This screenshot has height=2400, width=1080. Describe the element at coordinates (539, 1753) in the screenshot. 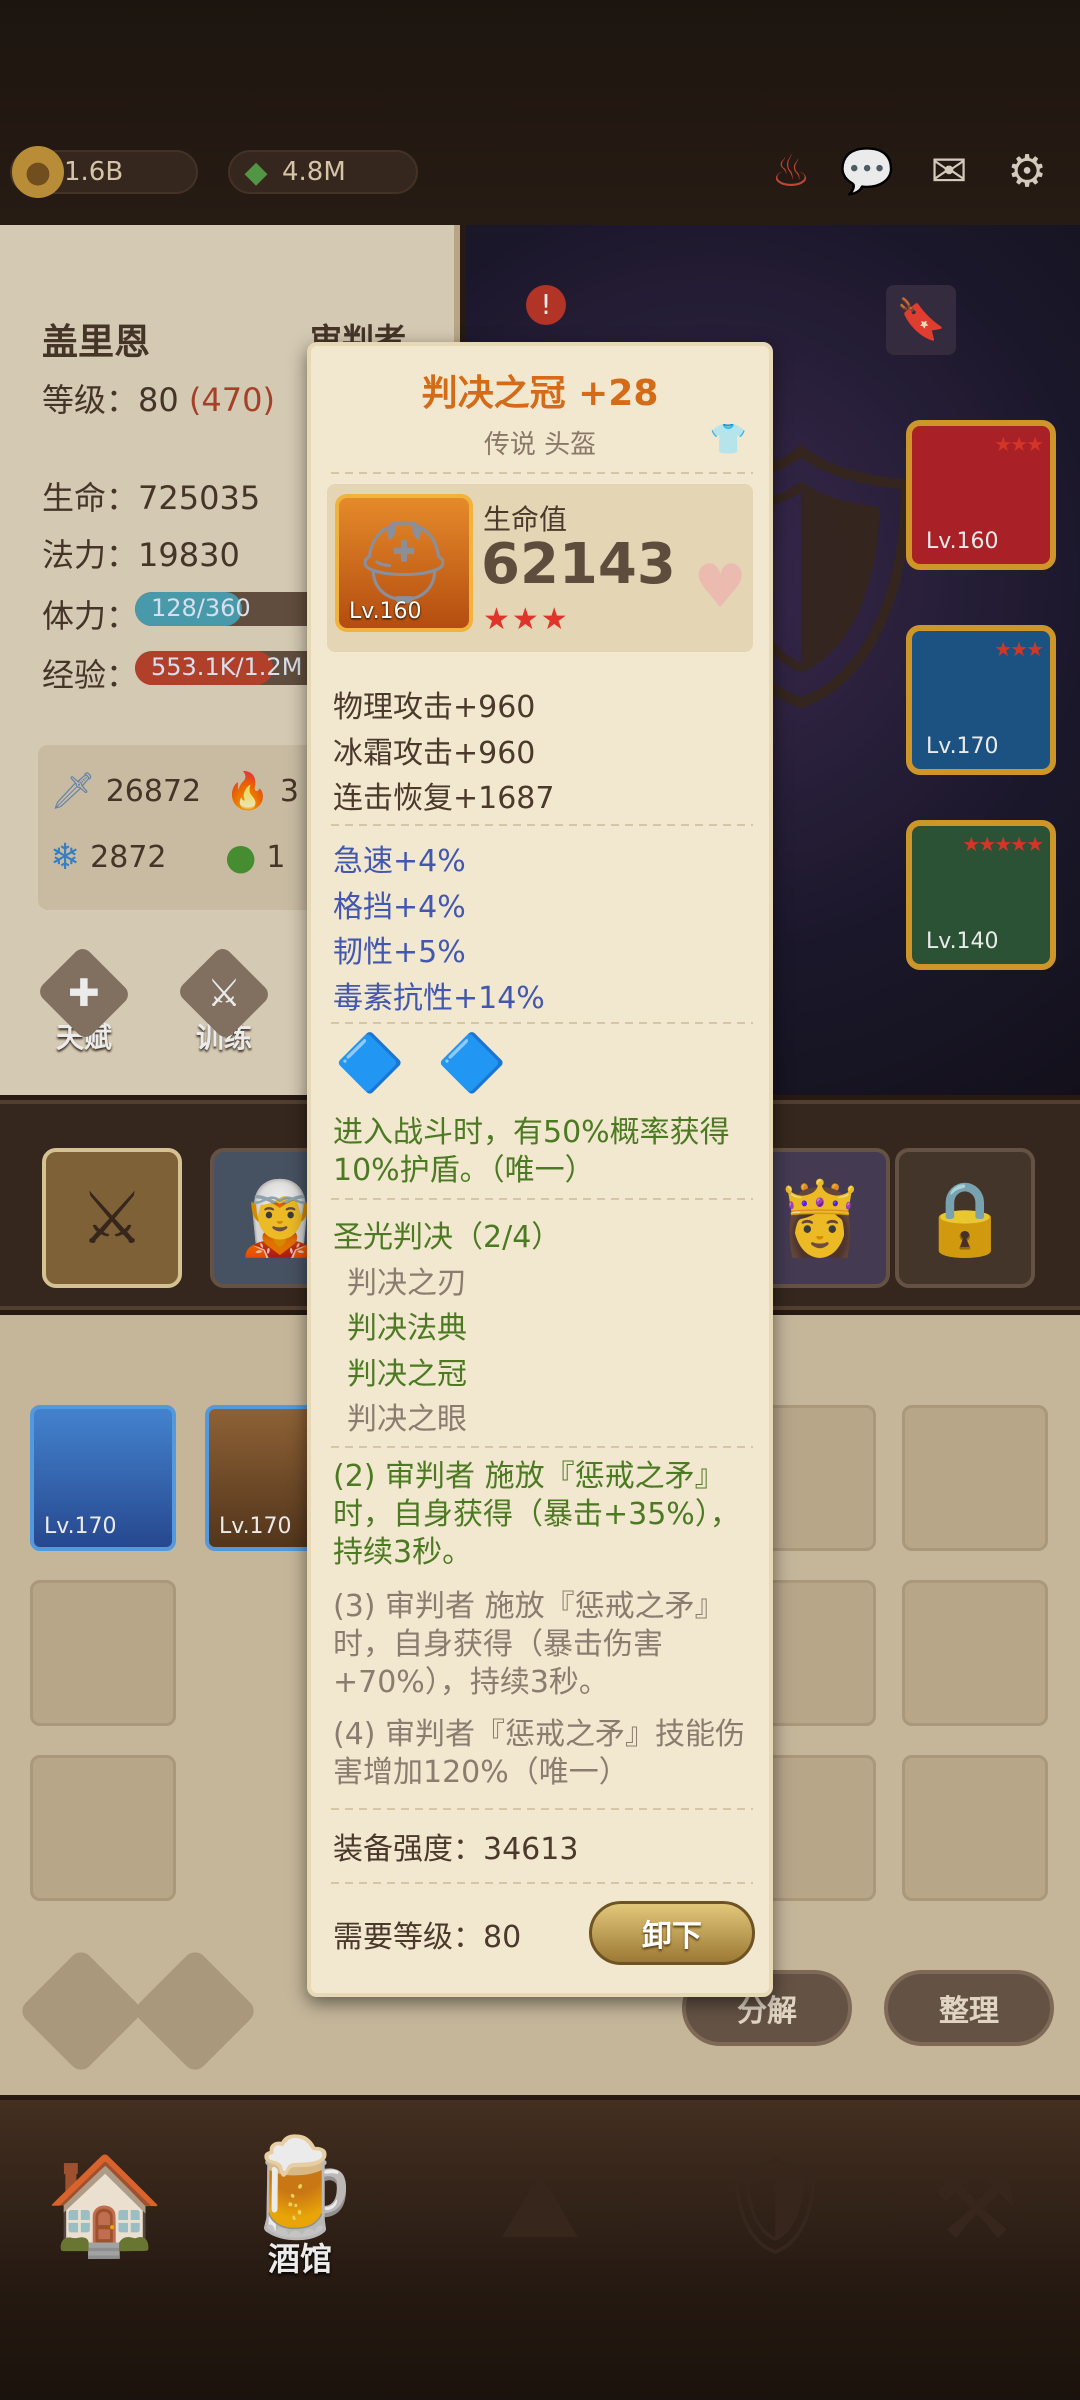

I see `set-bonus-4: (4) 审判者『惩戒之矛』技能伤害增加120%（唯一）` at that location.